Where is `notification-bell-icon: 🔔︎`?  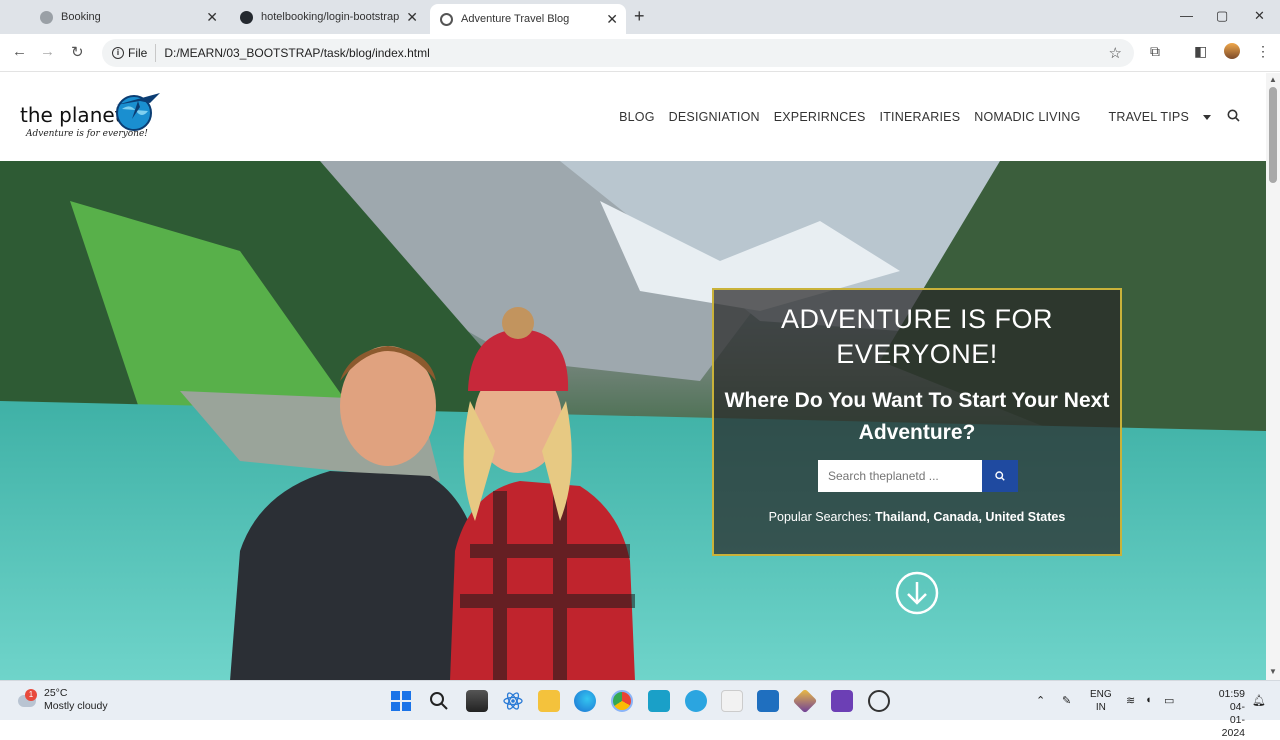
notification-bell-icon: 🔔︎ is located at coordinates (1259, 700).